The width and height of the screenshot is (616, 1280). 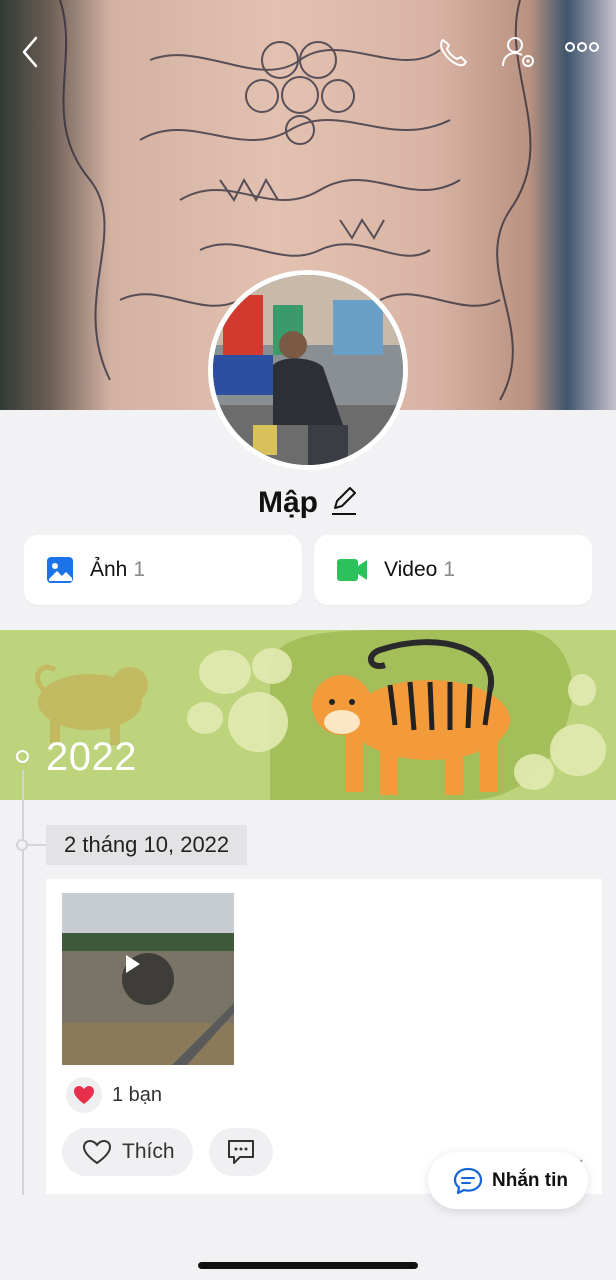 I want to click on photos-label: Ảnh, so click(x=109, y=569).